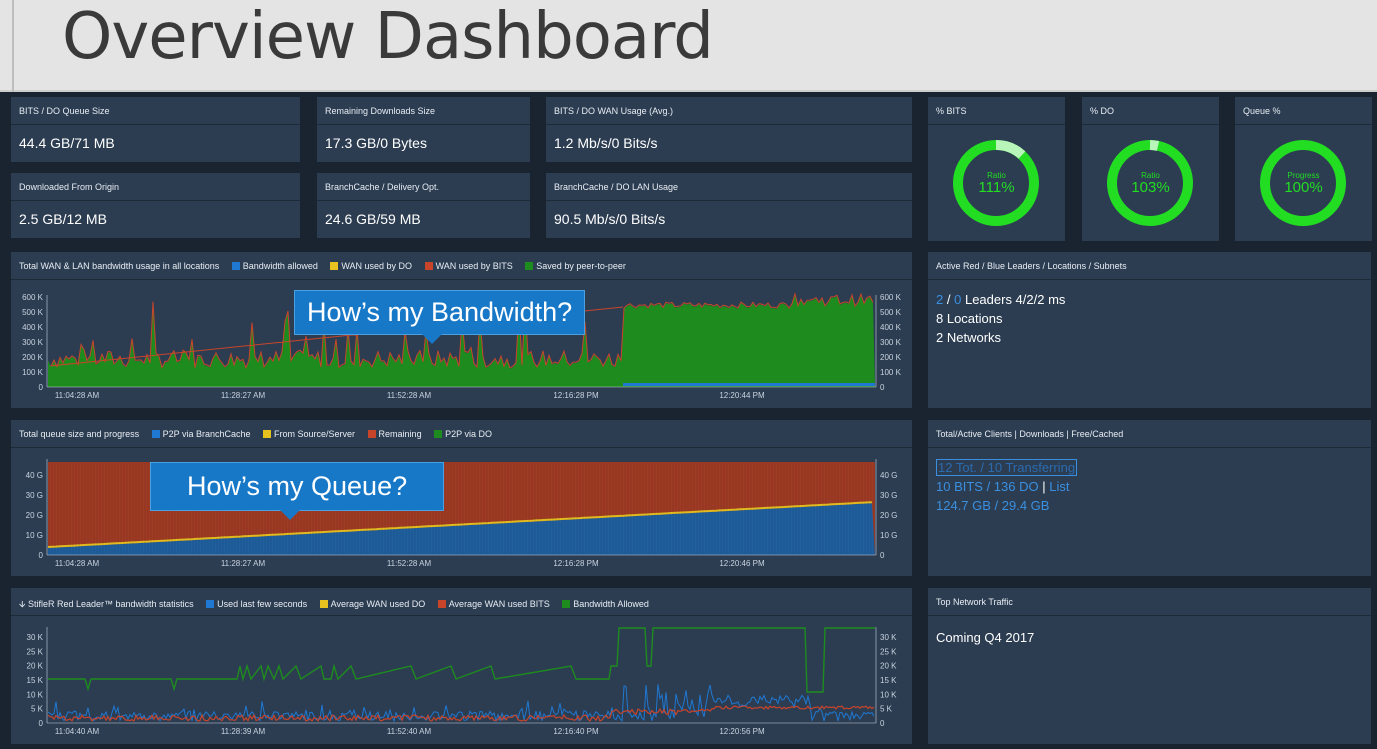  Describe the element at coordinates (155, 129) in the screenshot. I see `stat-queue-size: BITS / DO Queue Size 44.4 GB/71 MB` at that location.